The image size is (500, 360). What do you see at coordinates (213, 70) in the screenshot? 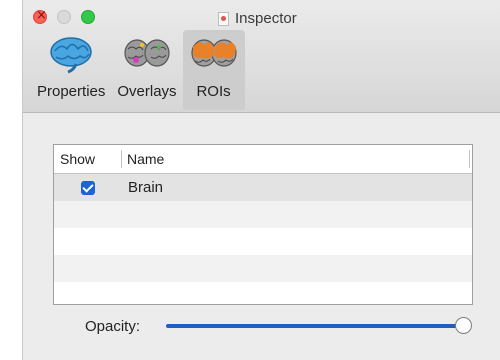
I see `tab-rois: ROIs` at bounding box center [213, 70].